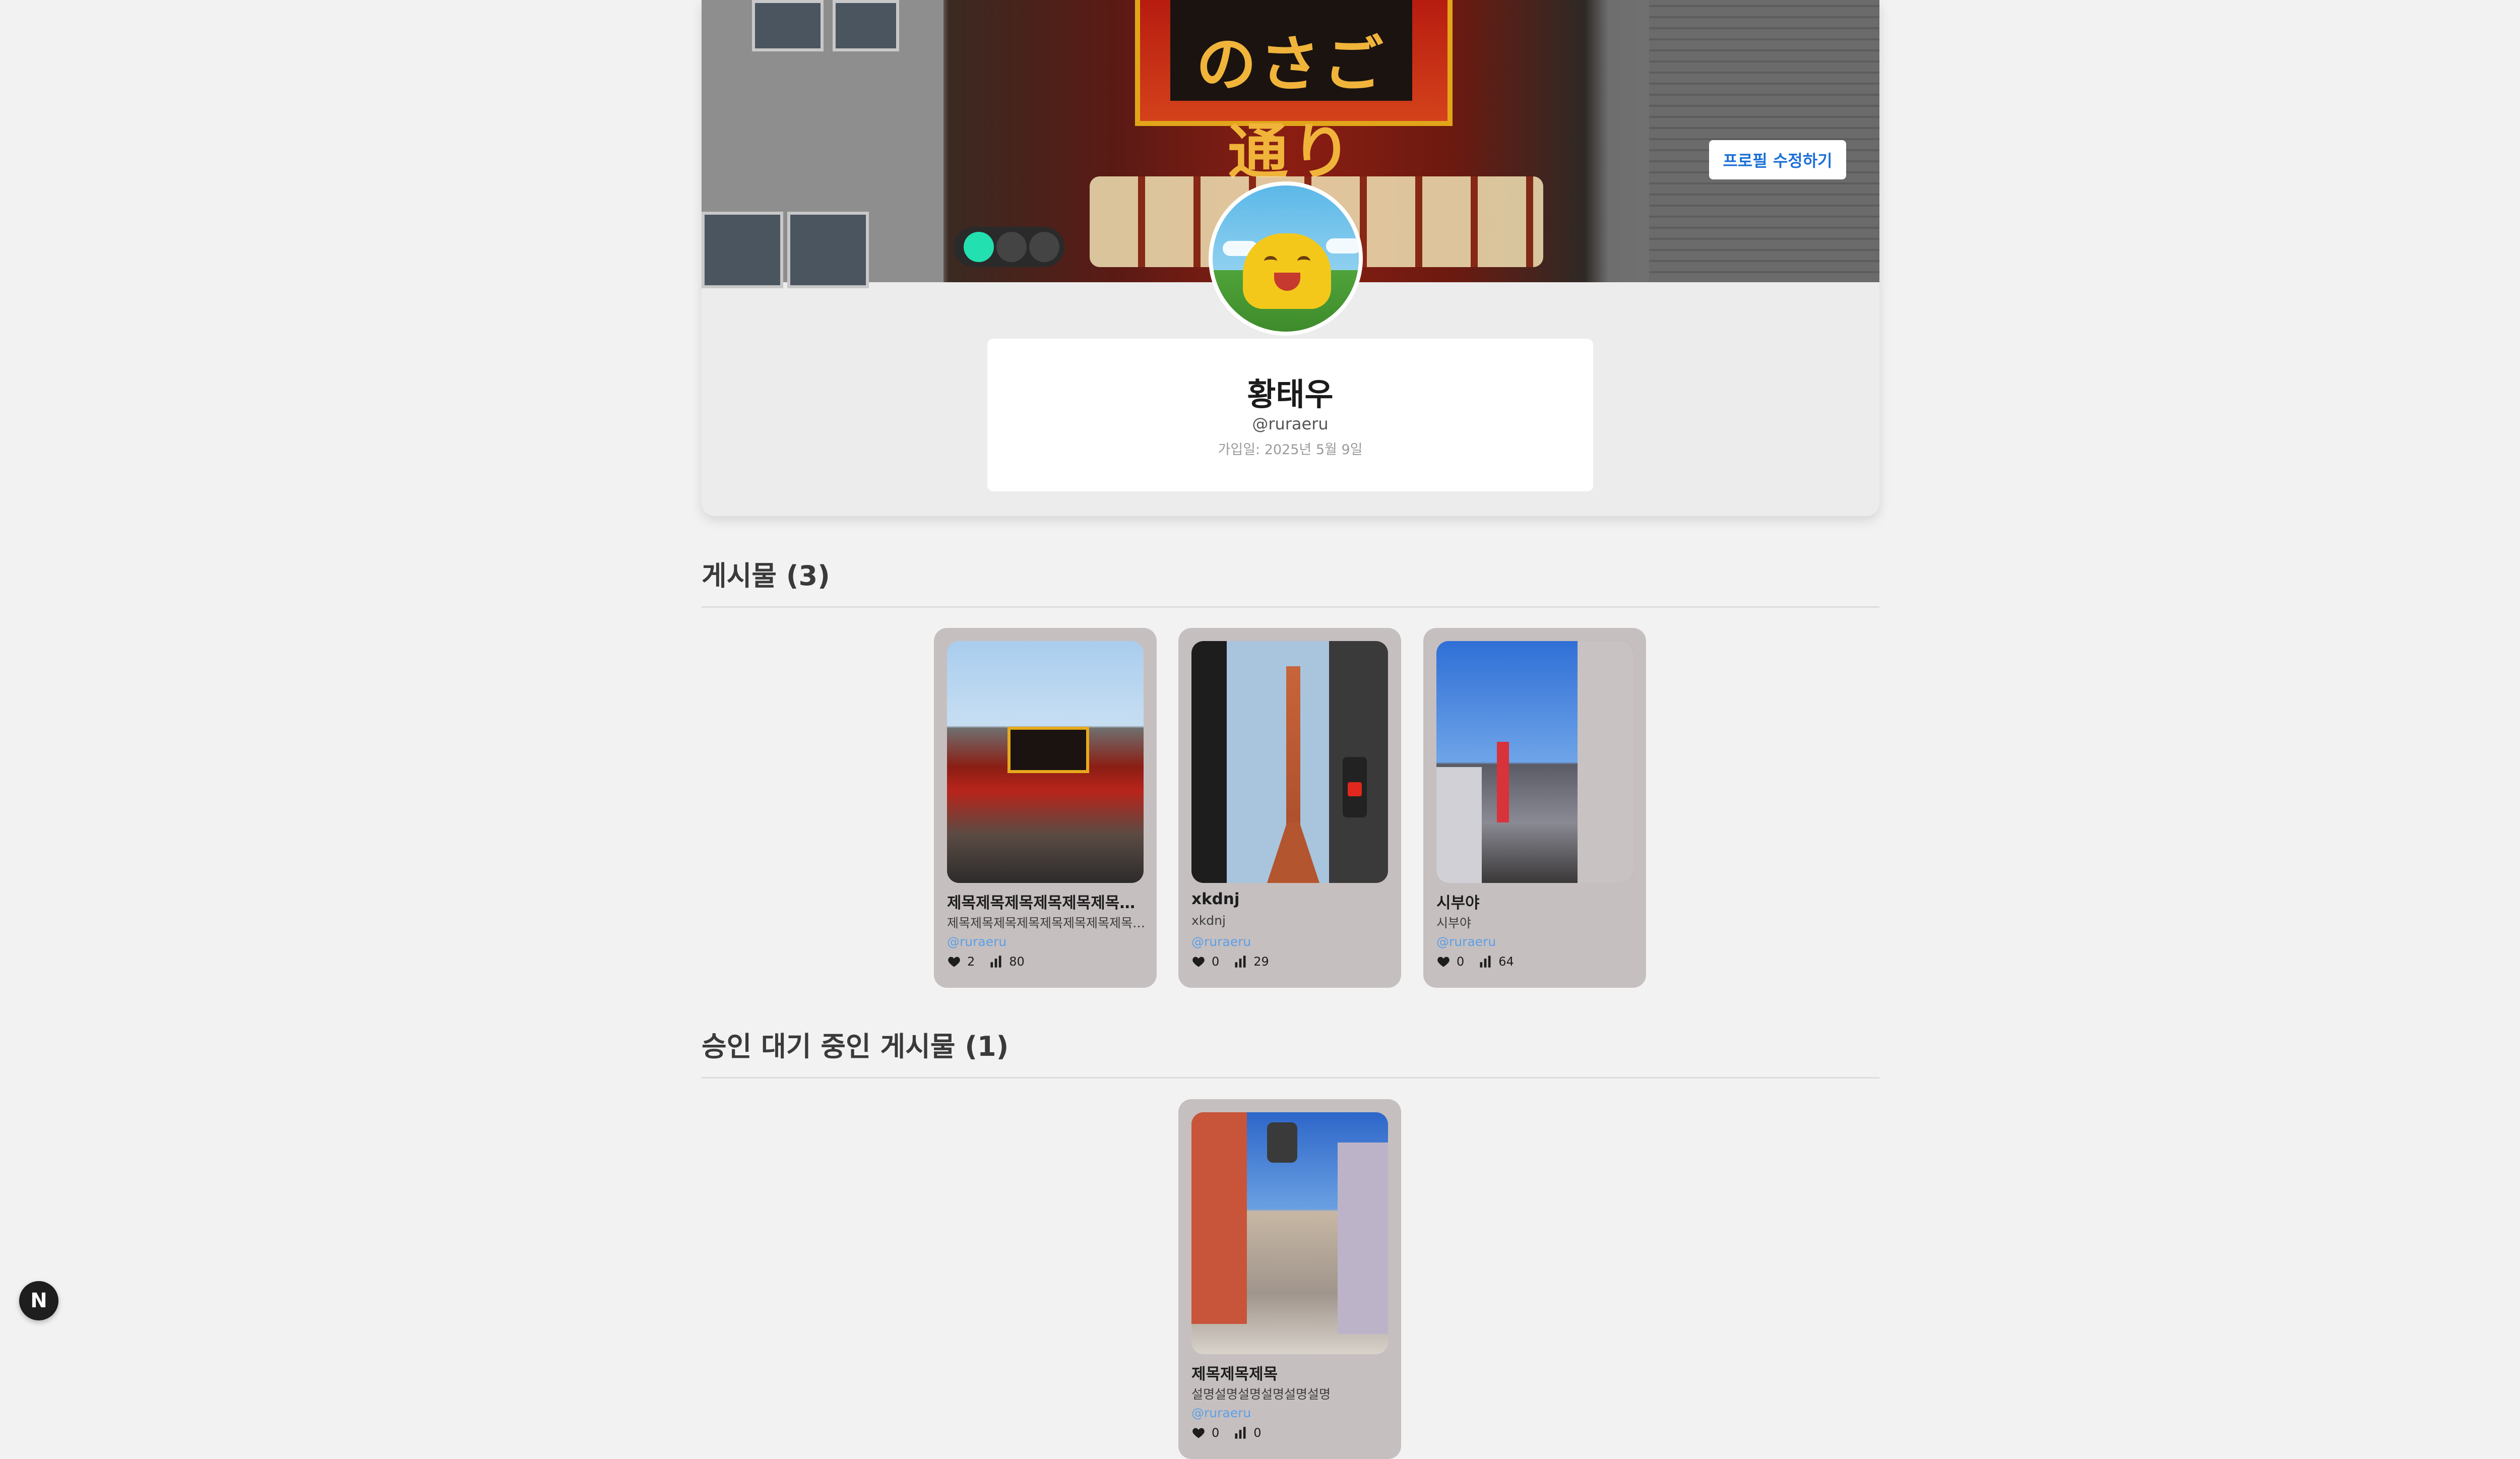  Describe the element at coordinates (1454, 923) in the screenshot. I see `post-description: 시부야` at that location.